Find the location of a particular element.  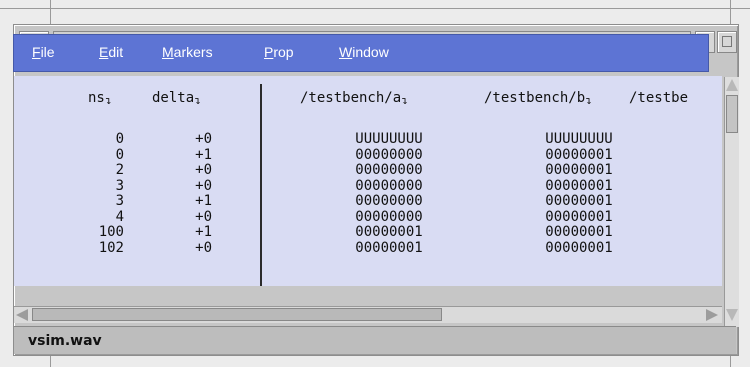

column-header-c: /testbe is located at coordinates (658, 98).